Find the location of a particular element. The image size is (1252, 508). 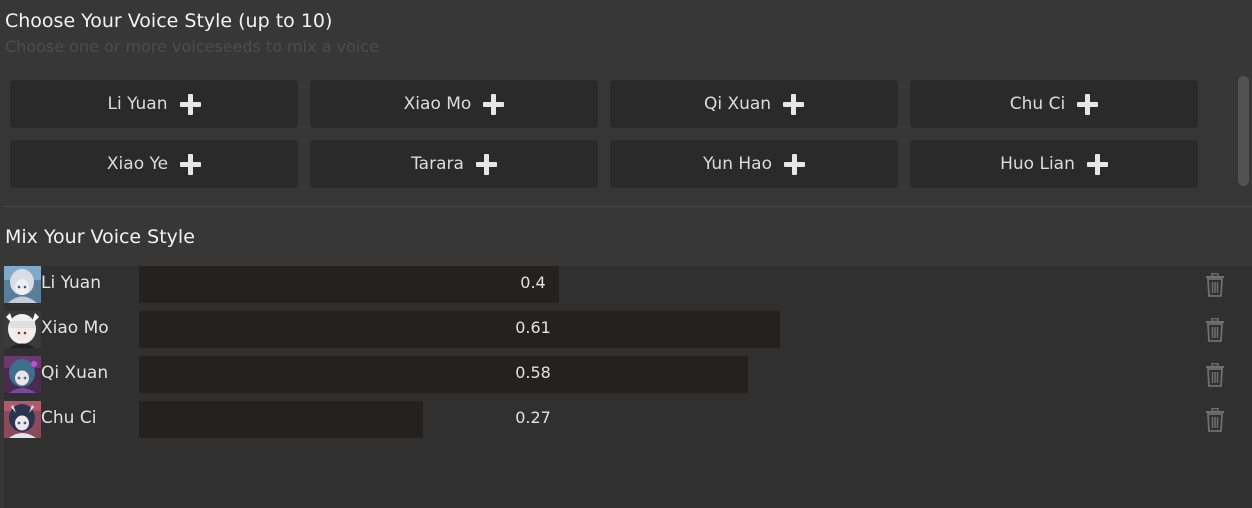

section-divider is located at coordinates (628, 206).